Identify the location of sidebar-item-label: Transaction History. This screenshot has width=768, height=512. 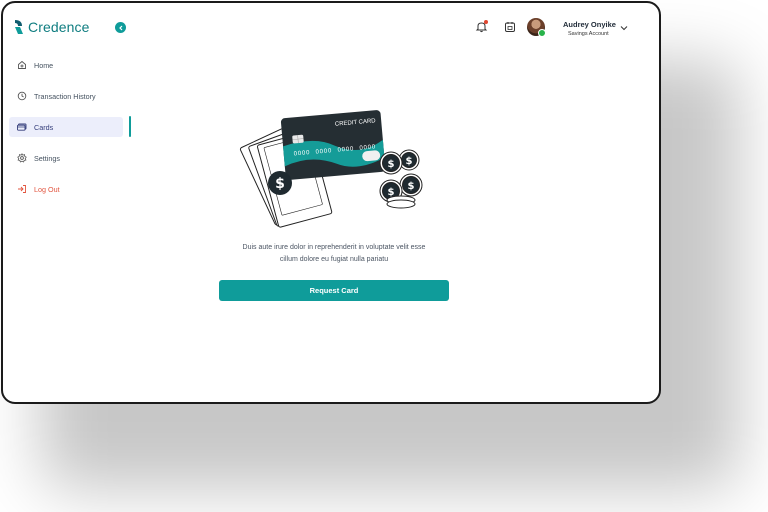
(65, 96).